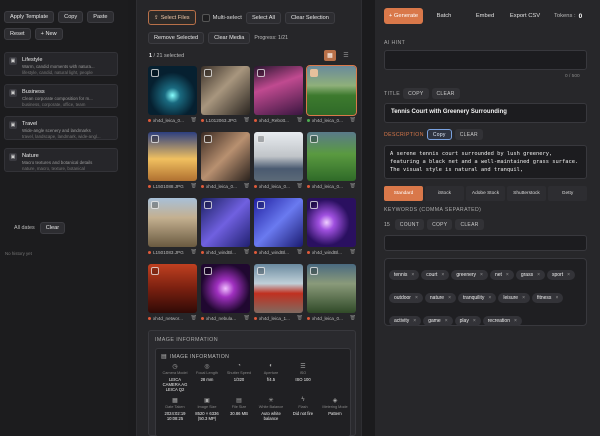 This screenshot has width=600, height=436. Describe the element at coordinates (278, 94) in the screenshot. I see `media-item: xh4d_Rebott... 🗑` at that location.